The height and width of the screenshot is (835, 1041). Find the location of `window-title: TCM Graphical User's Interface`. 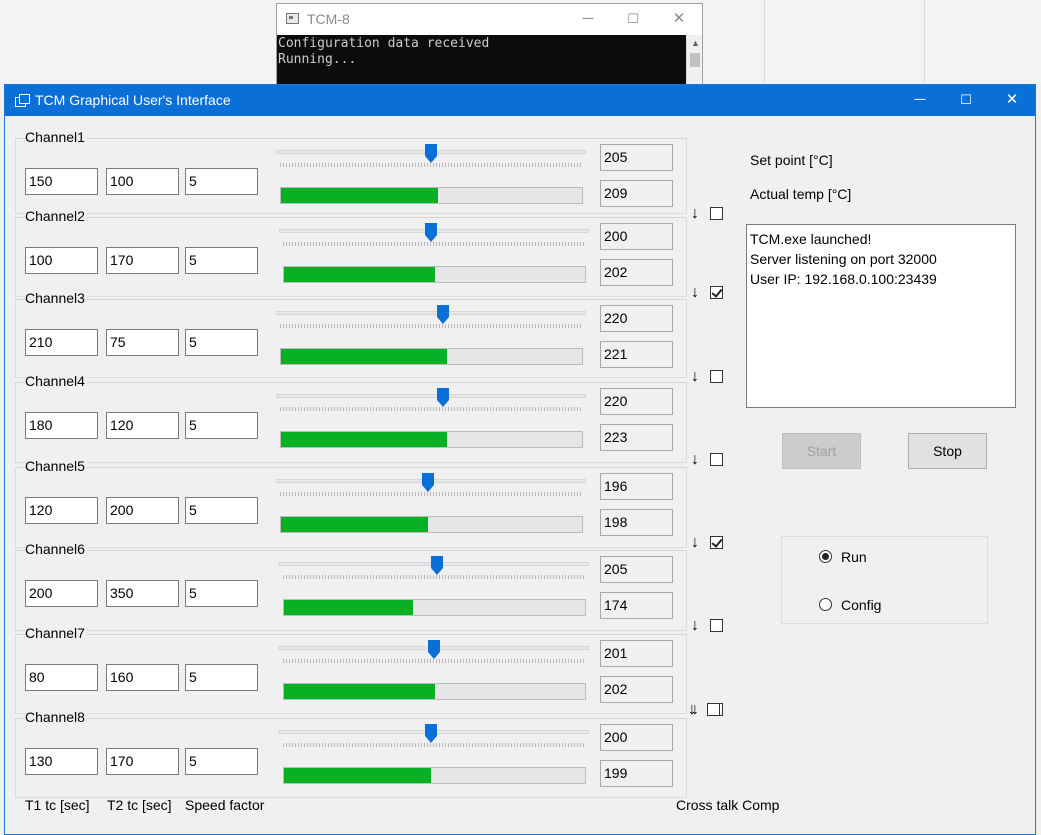

window-title: TCM Graphical User's Interface is located at coordinates (133, 100).